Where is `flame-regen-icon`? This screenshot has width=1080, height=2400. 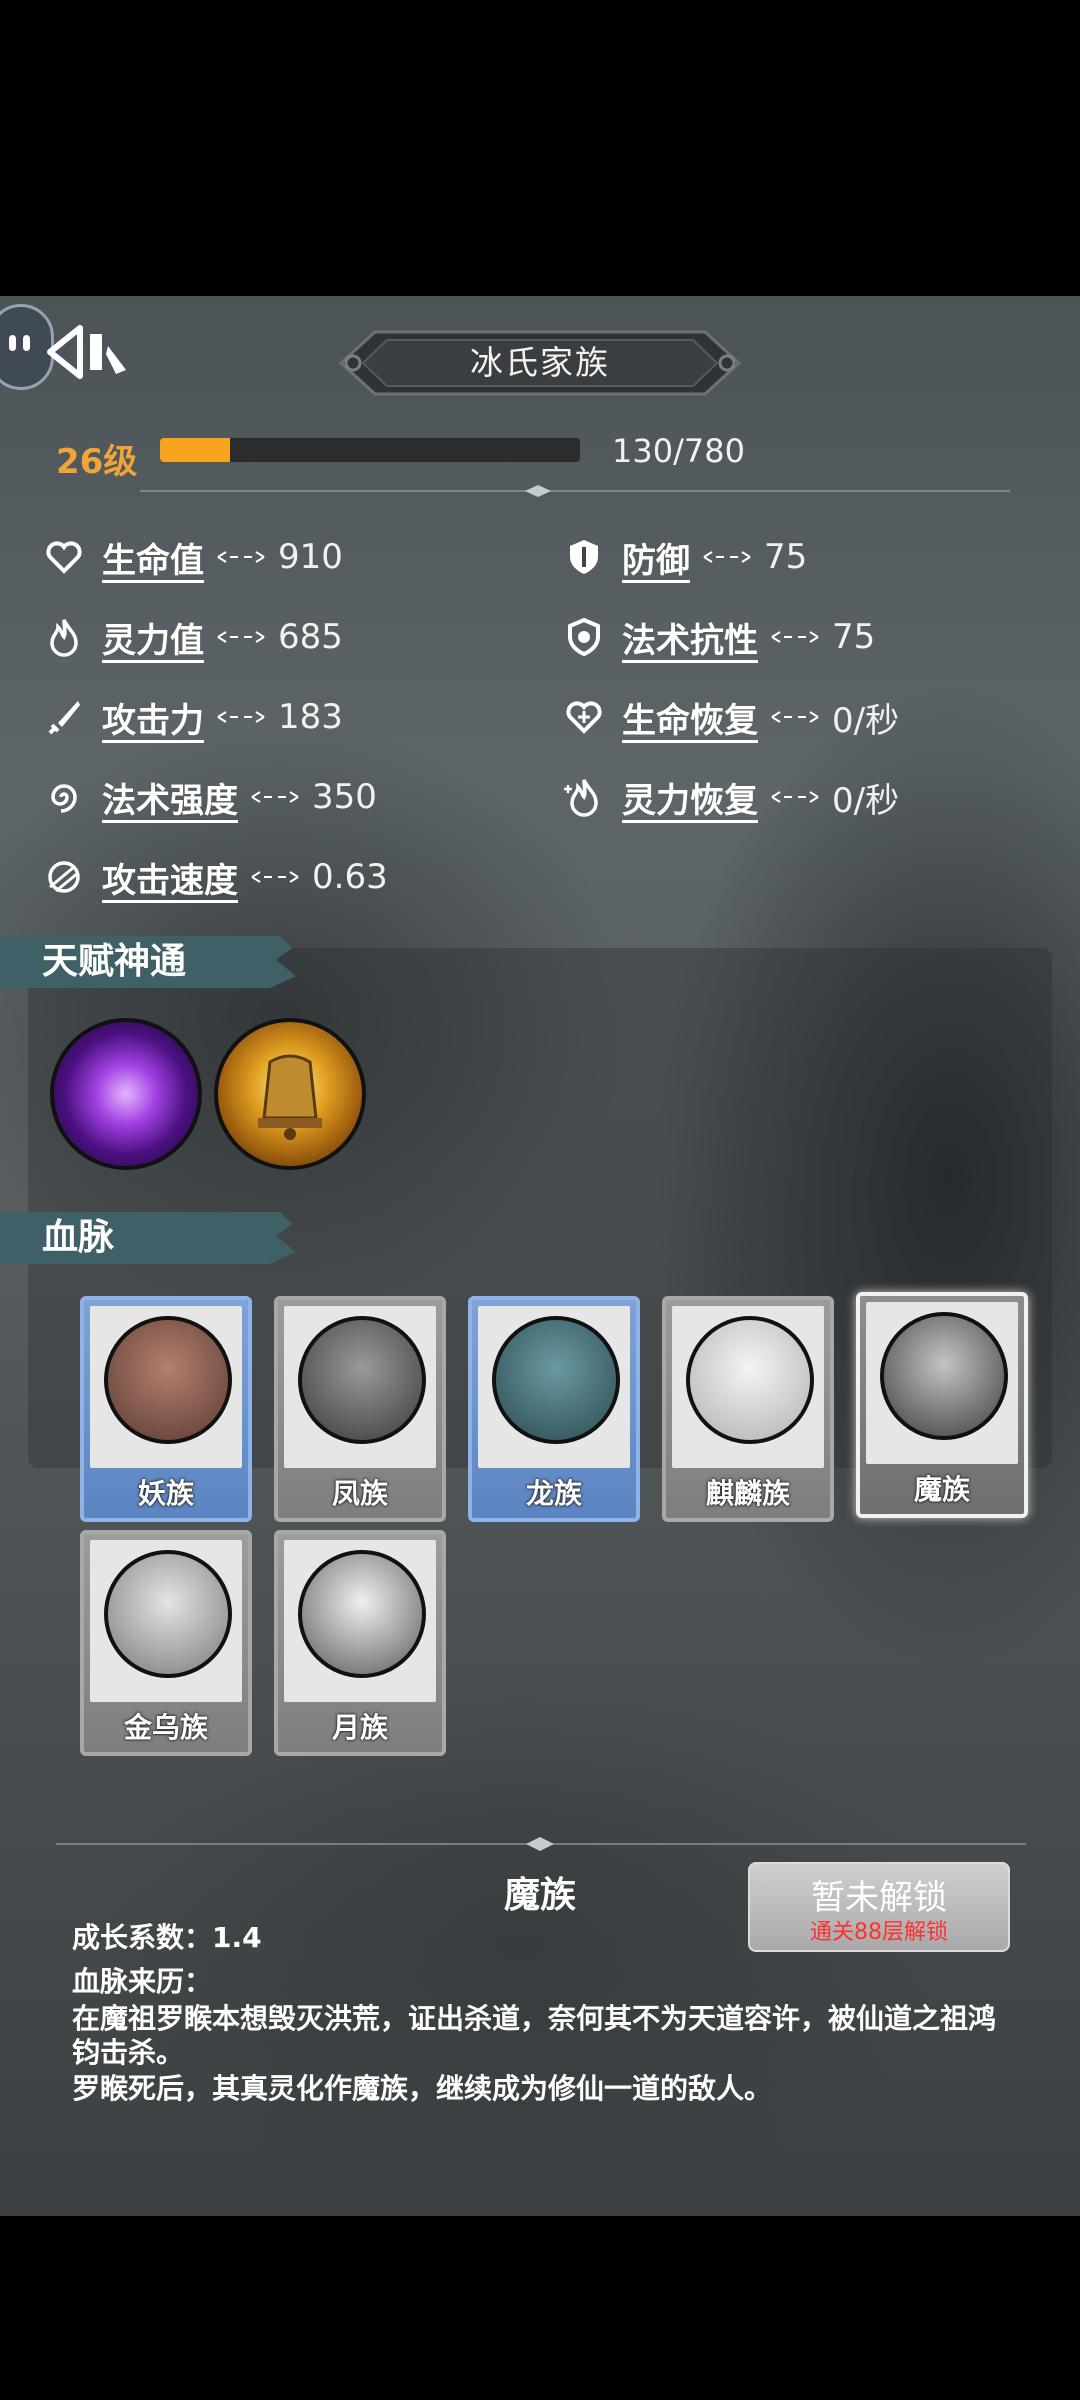 flame-regen-icon is located at coordinates (581, 798).